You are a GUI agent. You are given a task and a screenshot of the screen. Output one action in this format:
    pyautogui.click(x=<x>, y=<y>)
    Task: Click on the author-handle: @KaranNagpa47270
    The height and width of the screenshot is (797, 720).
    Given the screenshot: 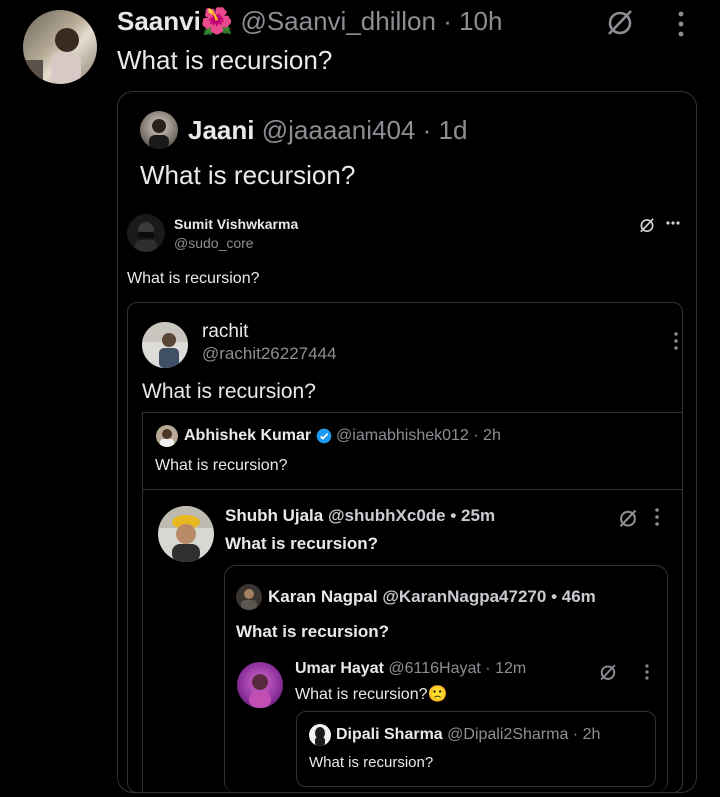 What is the action you would take?
    pyautogui.click(x=464, y=596)
    